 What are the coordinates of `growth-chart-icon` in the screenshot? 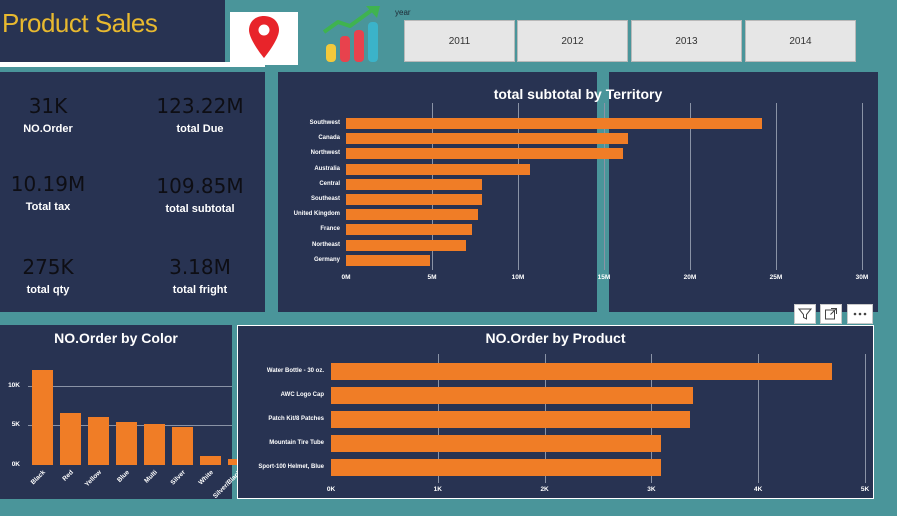 It's located at (351, 34).